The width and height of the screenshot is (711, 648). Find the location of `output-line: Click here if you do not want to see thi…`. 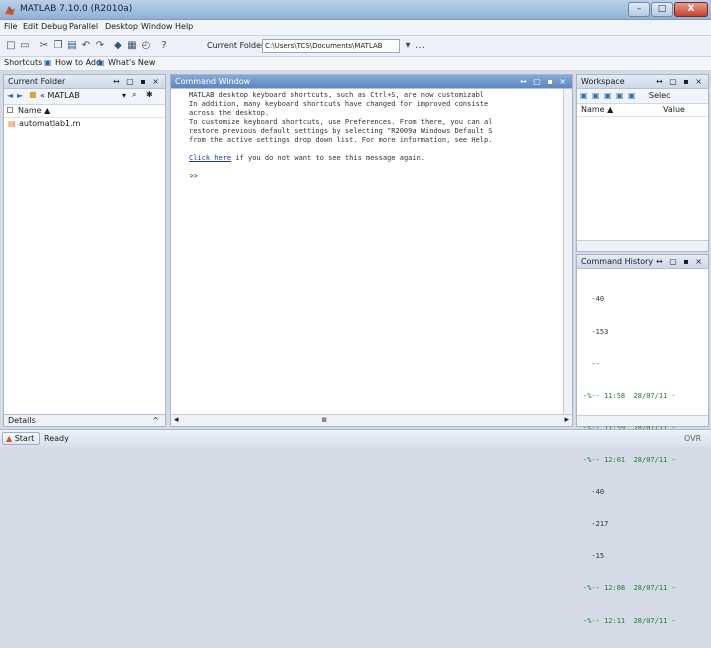

output-line: Click here if you do not want to see thi… is located at coordinates (381, 158).